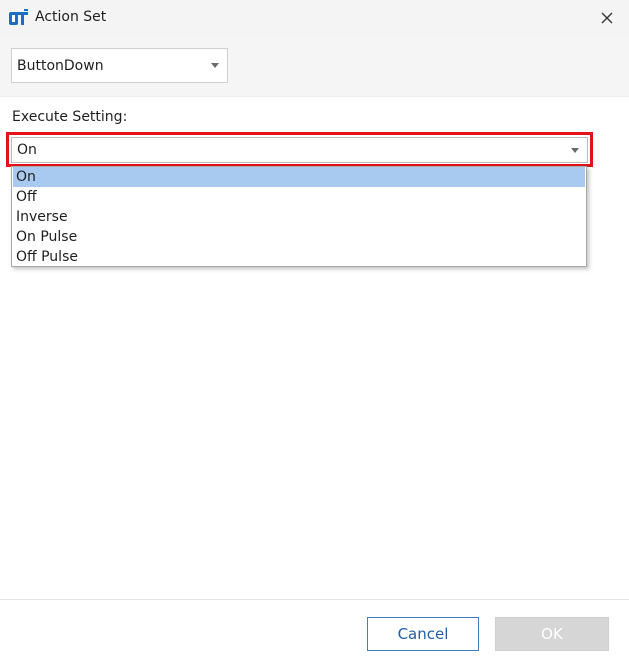  I want to click on close-button, so click(607, 18).